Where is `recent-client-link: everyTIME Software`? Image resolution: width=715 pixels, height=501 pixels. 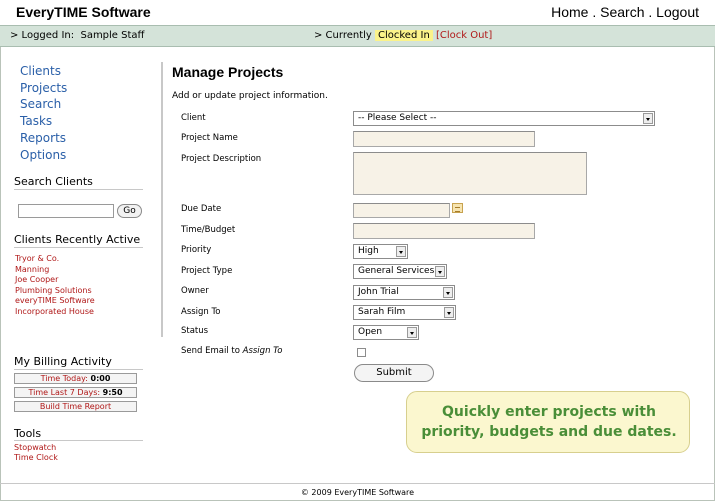
recent-client-link: everyTIME Software is located at coordinates (55, 301).